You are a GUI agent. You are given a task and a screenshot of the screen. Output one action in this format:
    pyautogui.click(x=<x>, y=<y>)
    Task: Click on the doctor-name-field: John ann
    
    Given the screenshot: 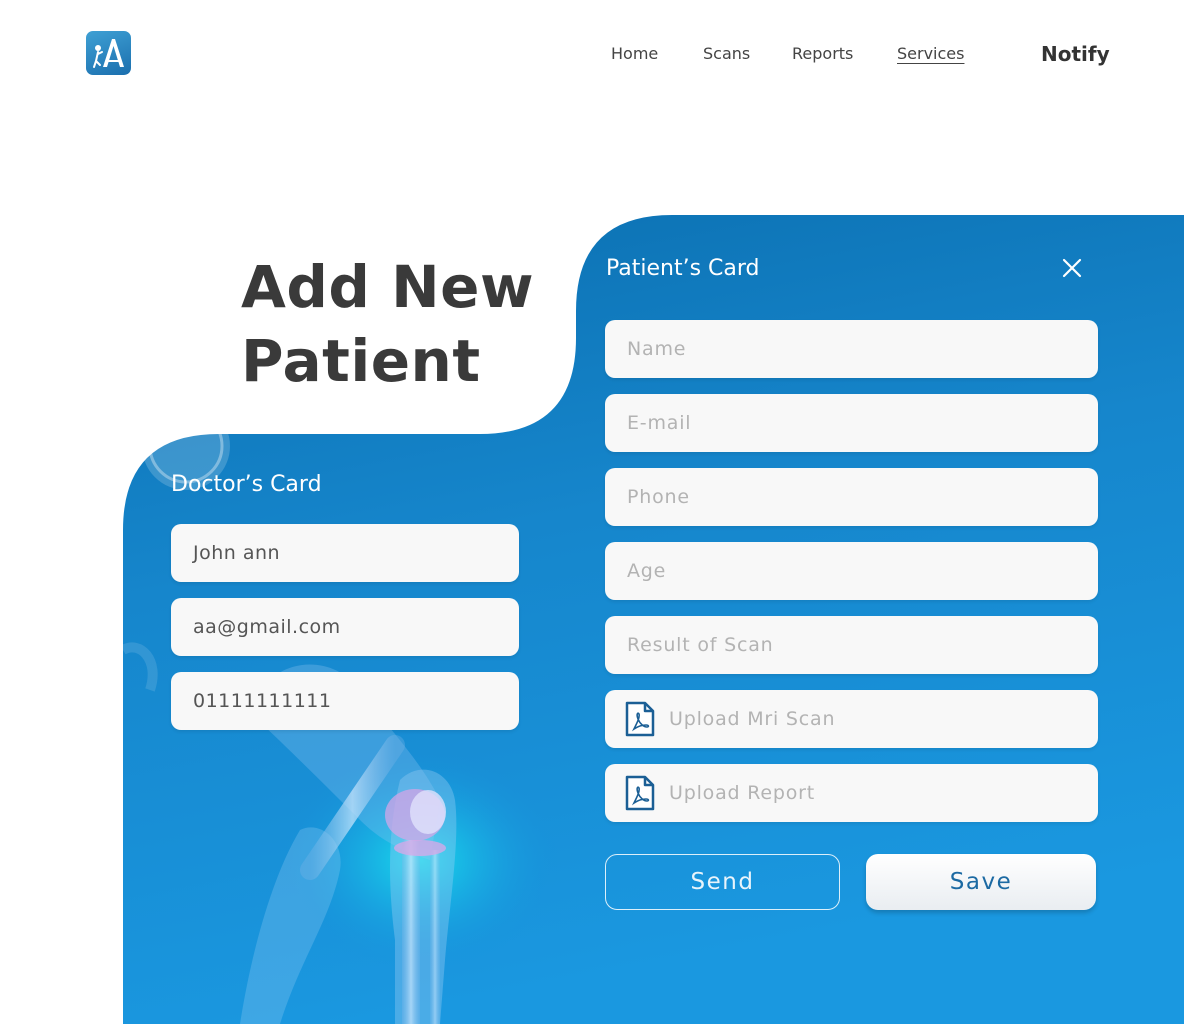 What is the action you would take?
    pyautogui.click(x=345, y=553)
    